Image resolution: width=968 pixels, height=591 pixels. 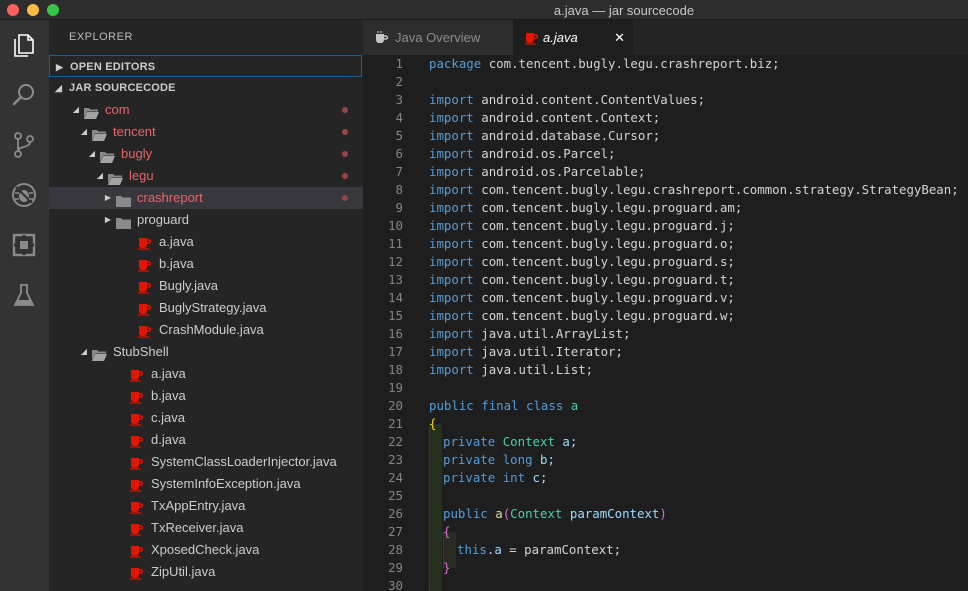 What do you see at coordinates (499, 460) in the screenshot?
I see `code-text: private long b;` at bounding box center [499, 460].